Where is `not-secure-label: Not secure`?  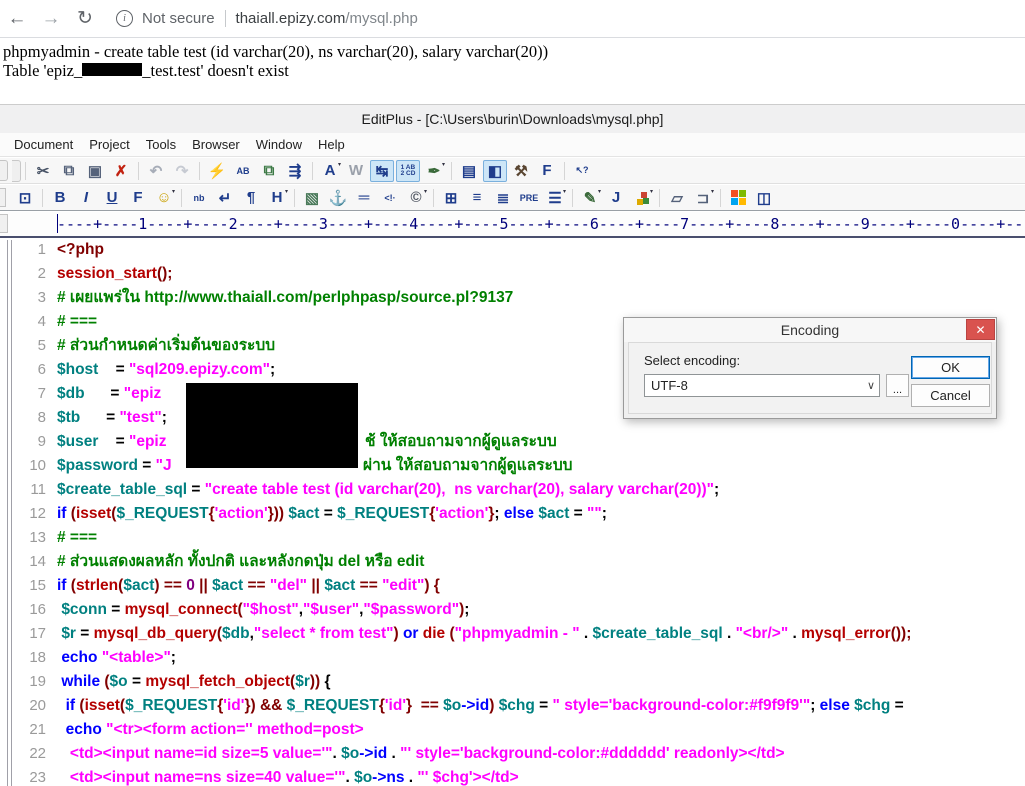 not-secure-label: Not secure is located at coordinates (178, 18).